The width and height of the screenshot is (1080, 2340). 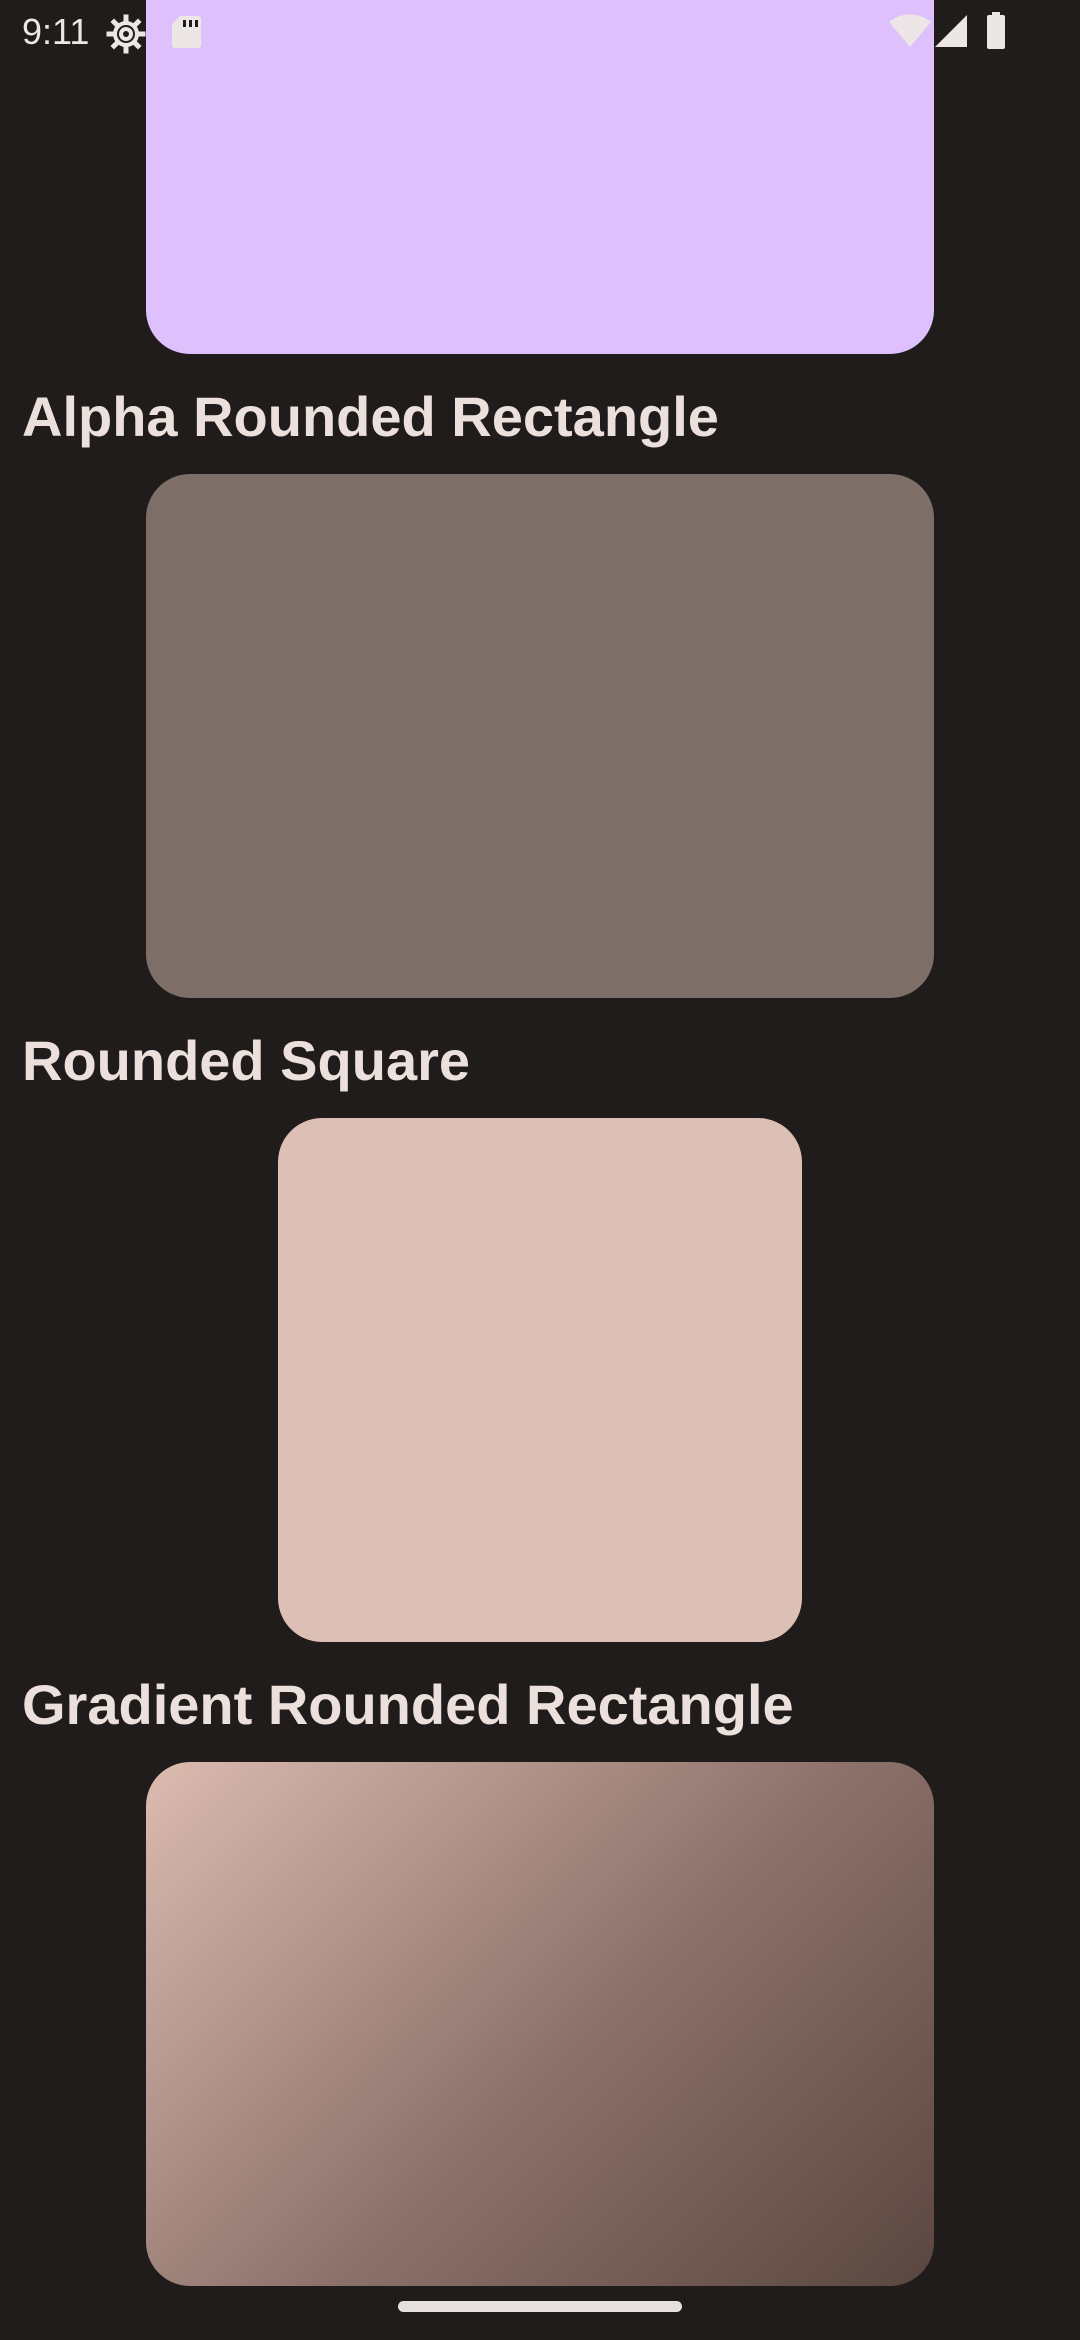 I want to click on battery-icon, so click(x=996, y=33).